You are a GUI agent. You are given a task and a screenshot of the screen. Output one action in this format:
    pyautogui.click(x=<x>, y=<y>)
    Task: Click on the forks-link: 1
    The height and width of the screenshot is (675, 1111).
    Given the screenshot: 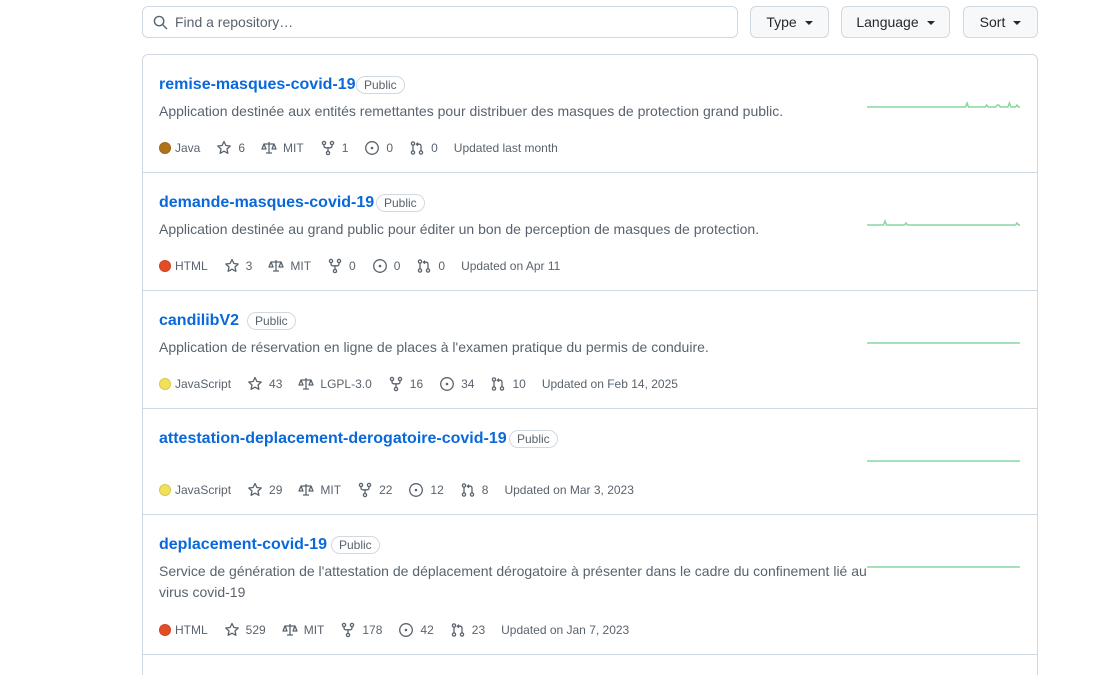 What is the action you would take?
    pyautogui.click(x=334, y=148)
    